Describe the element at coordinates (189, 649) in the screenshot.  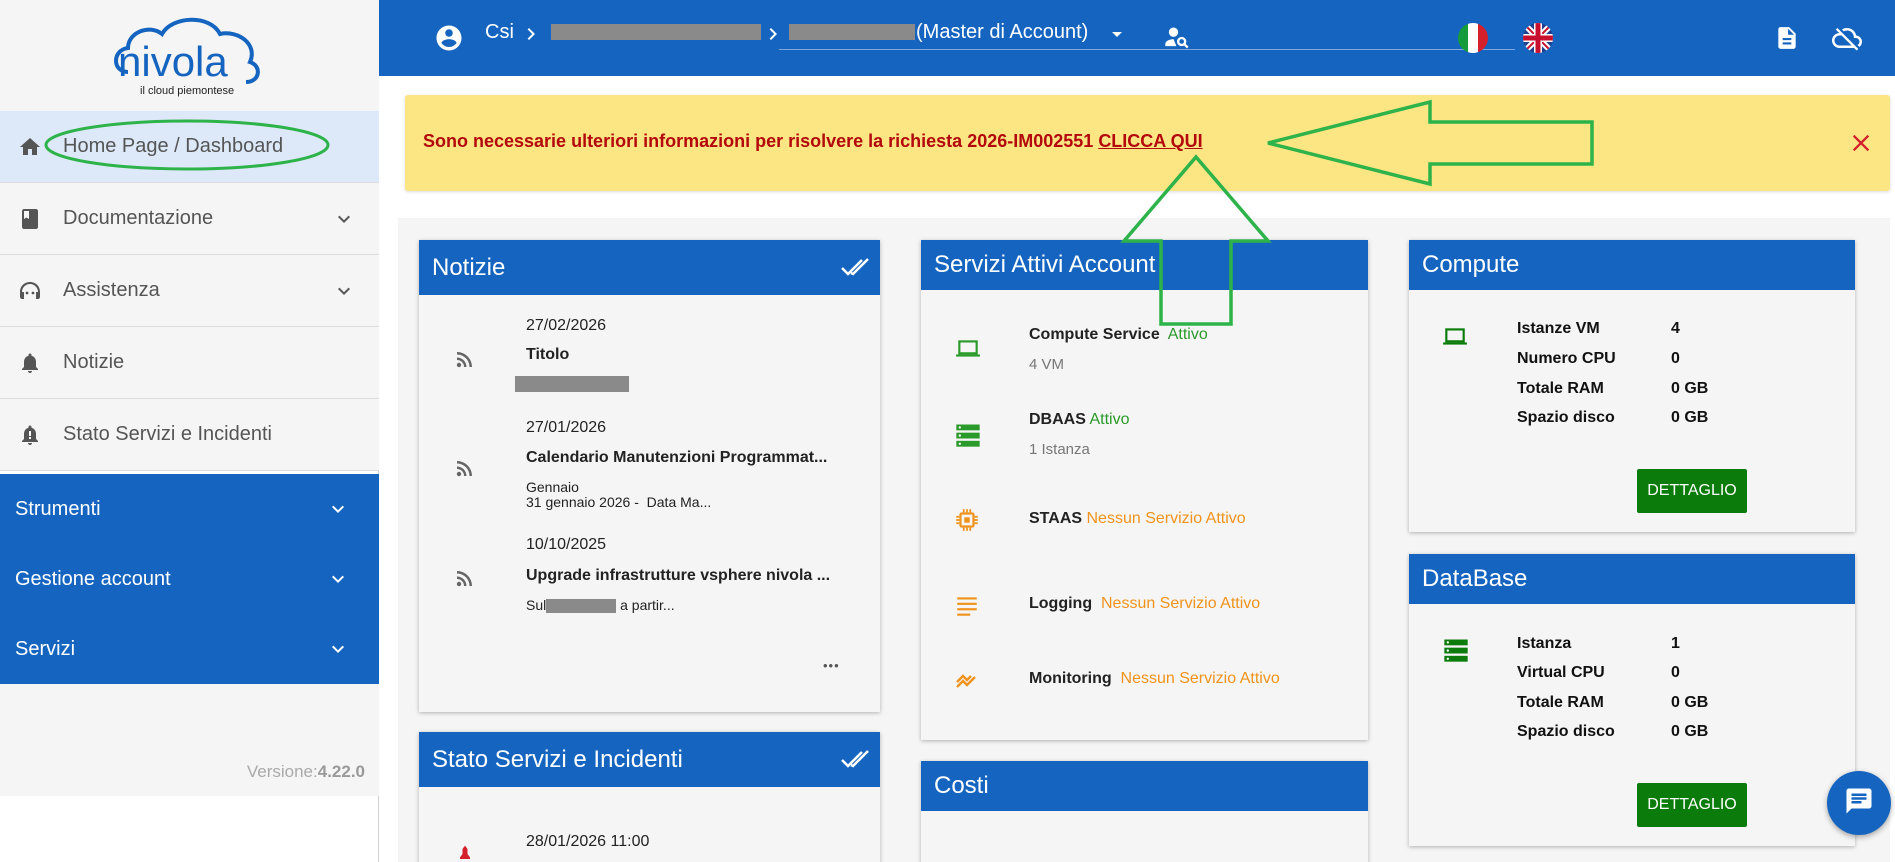
I see `sidebar-section-servizi: Servizi` at that location.